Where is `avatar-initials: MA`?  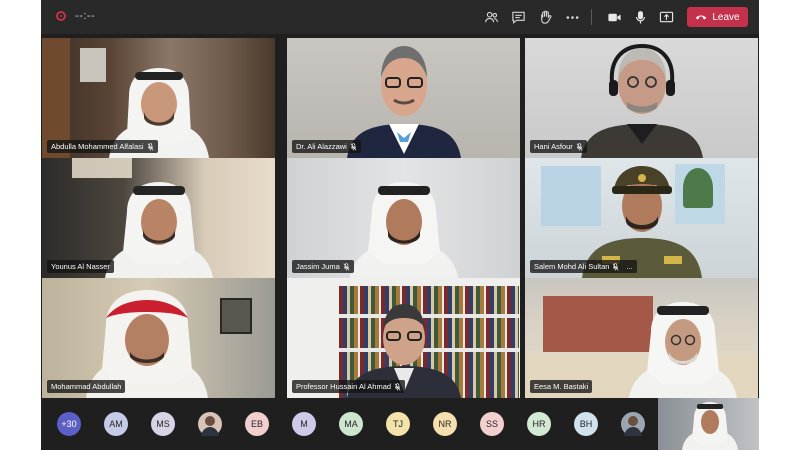
avatar-initials: MA is located at coordinates (351, 424).